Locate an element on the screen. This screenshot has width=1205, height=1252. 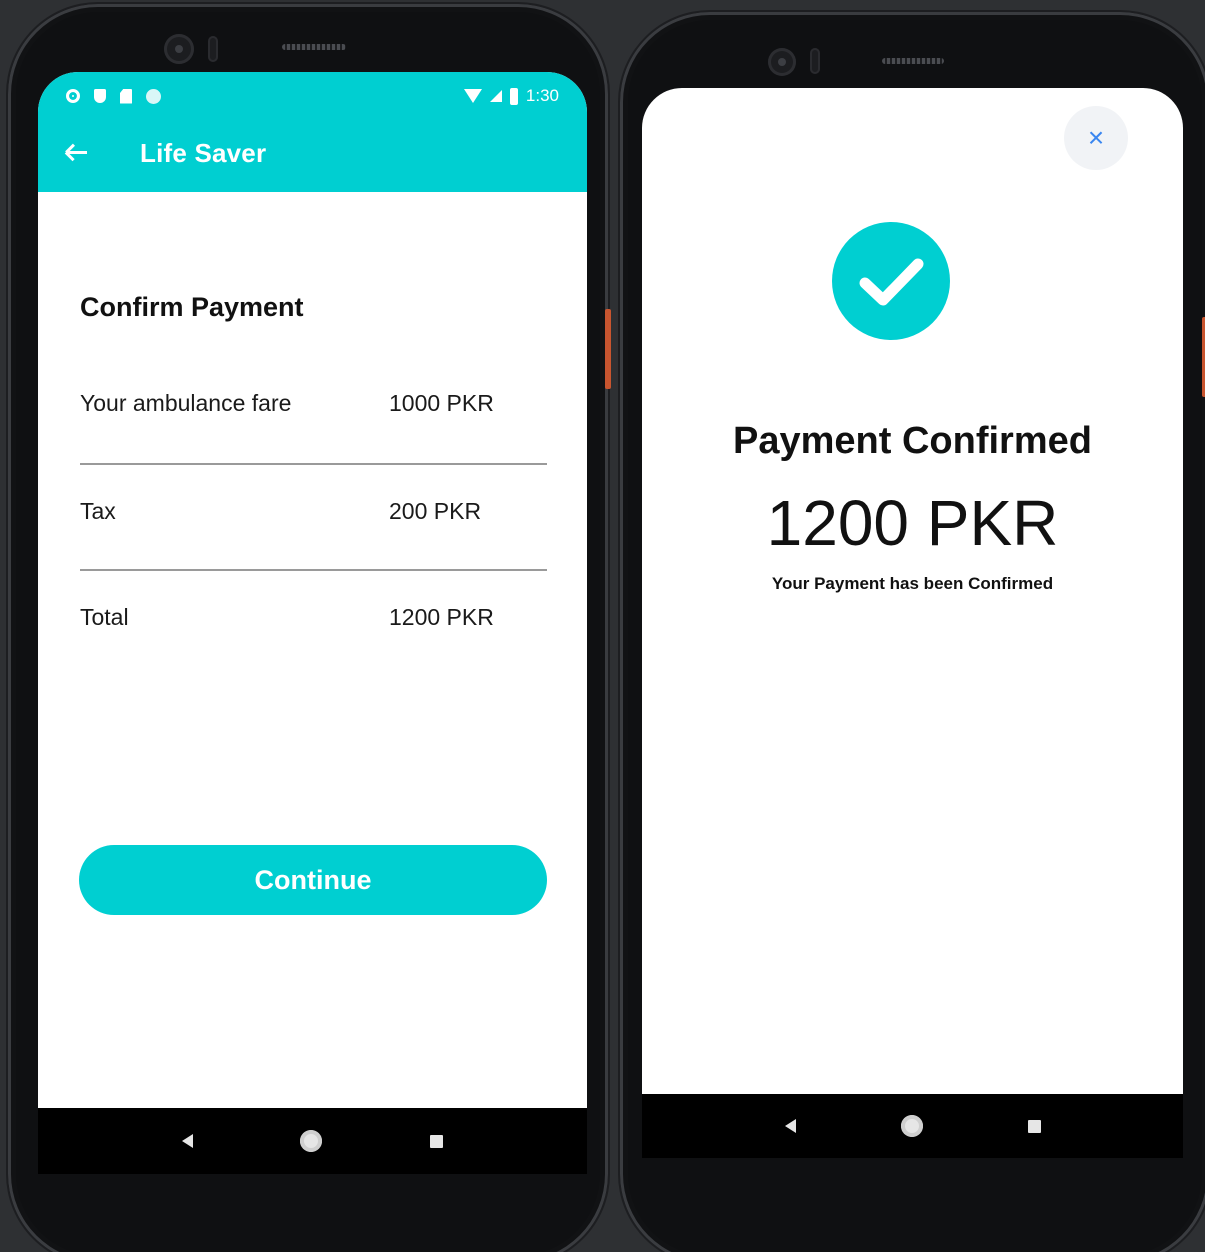
back-arrow-icon is located at coordinates (77, 152).